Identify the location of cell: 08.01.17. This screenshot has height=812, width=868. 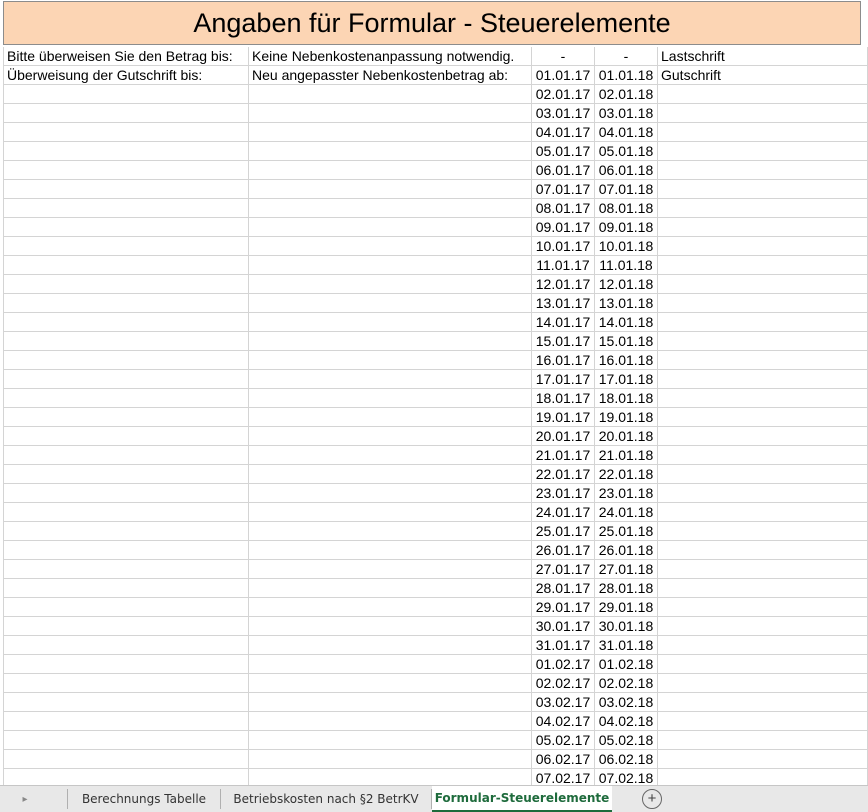
(563, 208).